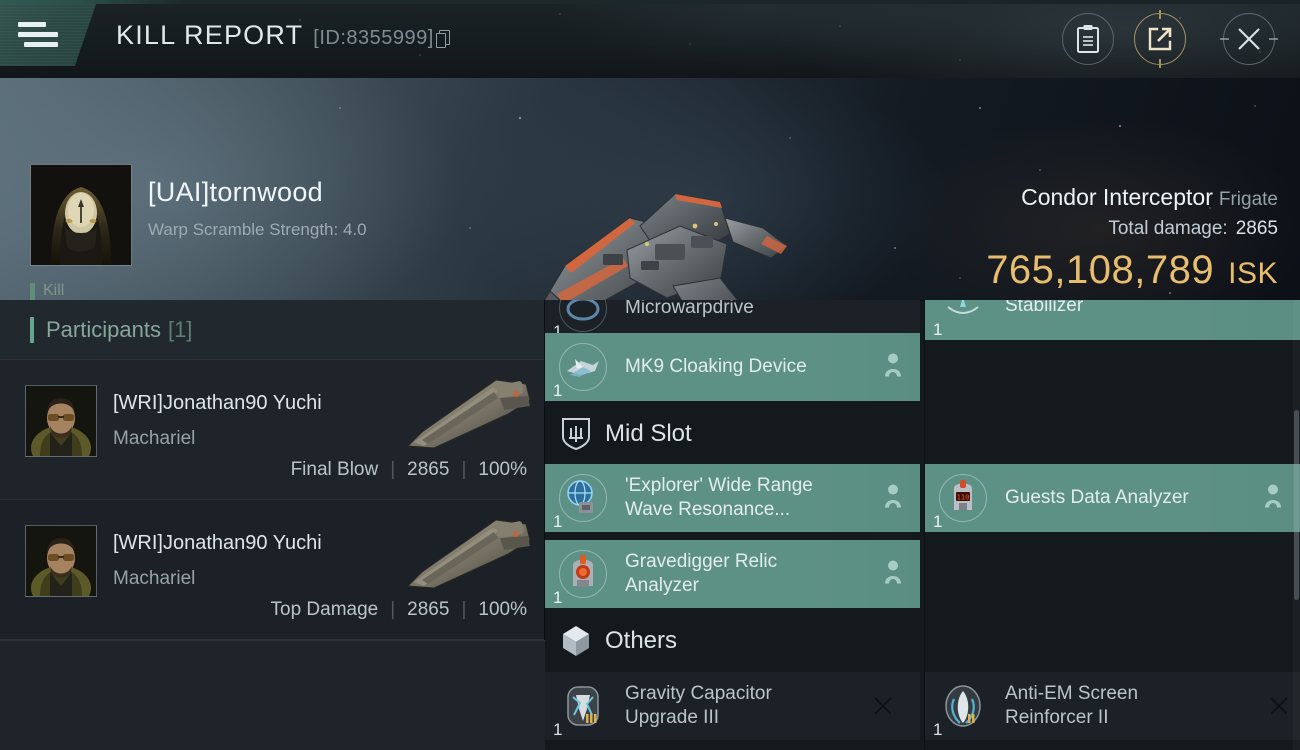 The image size is (1300, 750). Describe the element at coordinates (1256, 228) in the screenshot. I see `total-damage-value: 2865` at that location.